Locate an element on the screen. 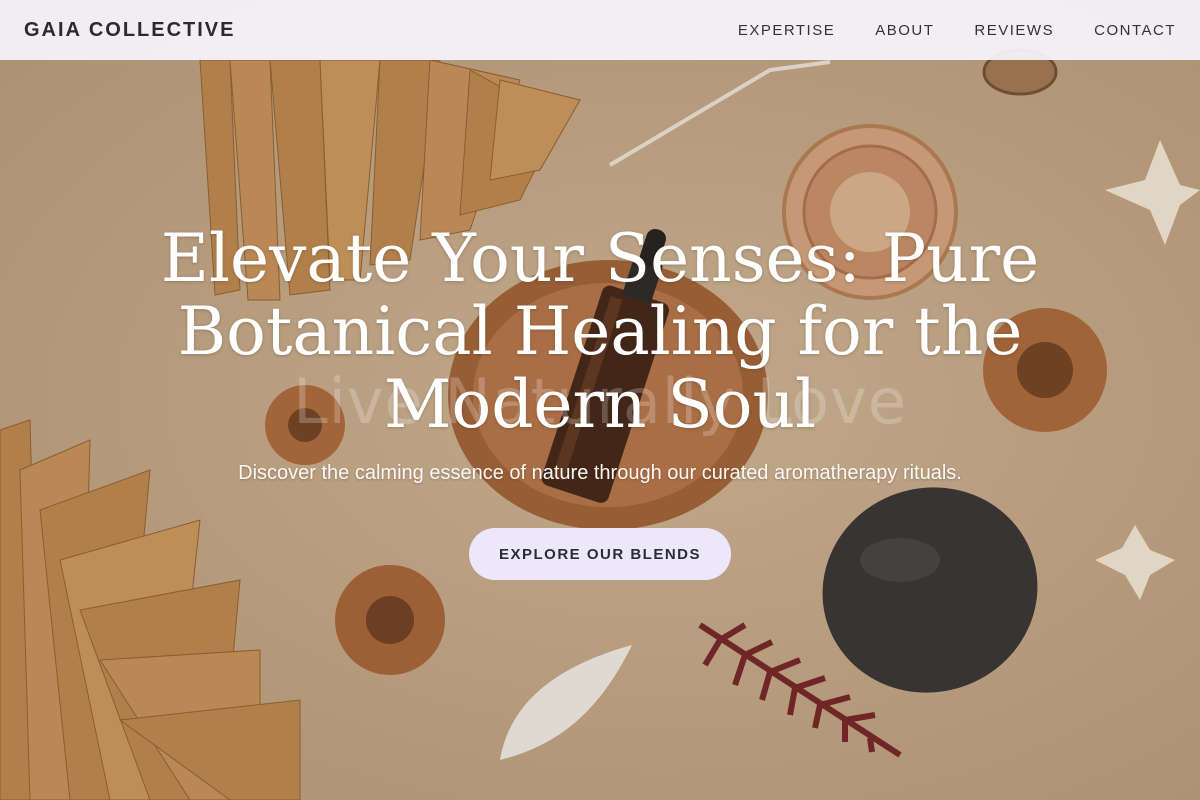 This screenshot has width=1200, height=800. nav-link-contact: CONTACT is located at coordinates (1135, 30).